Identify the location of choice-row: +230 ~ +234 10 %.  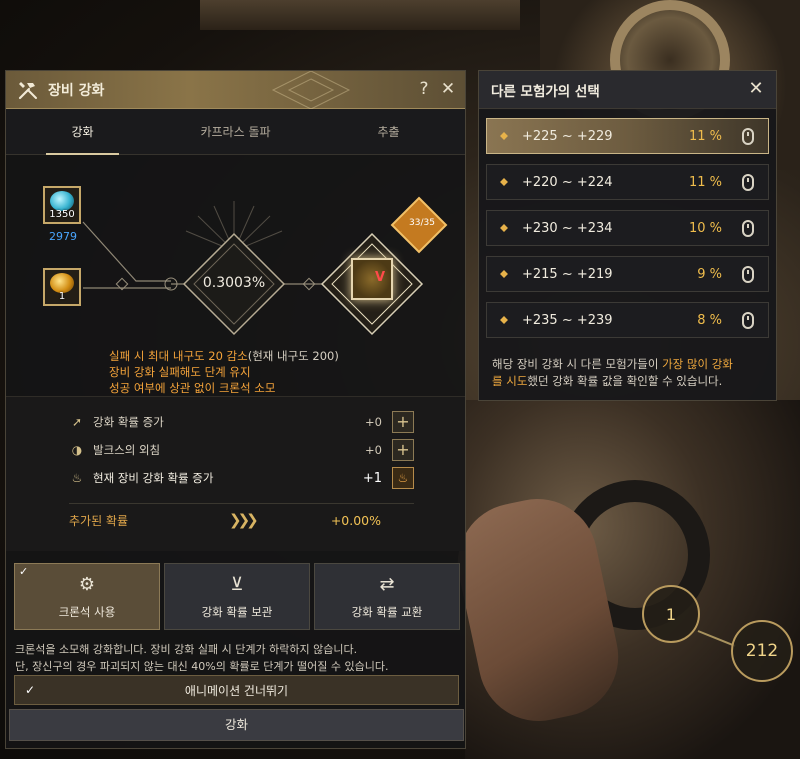
(627, 228).